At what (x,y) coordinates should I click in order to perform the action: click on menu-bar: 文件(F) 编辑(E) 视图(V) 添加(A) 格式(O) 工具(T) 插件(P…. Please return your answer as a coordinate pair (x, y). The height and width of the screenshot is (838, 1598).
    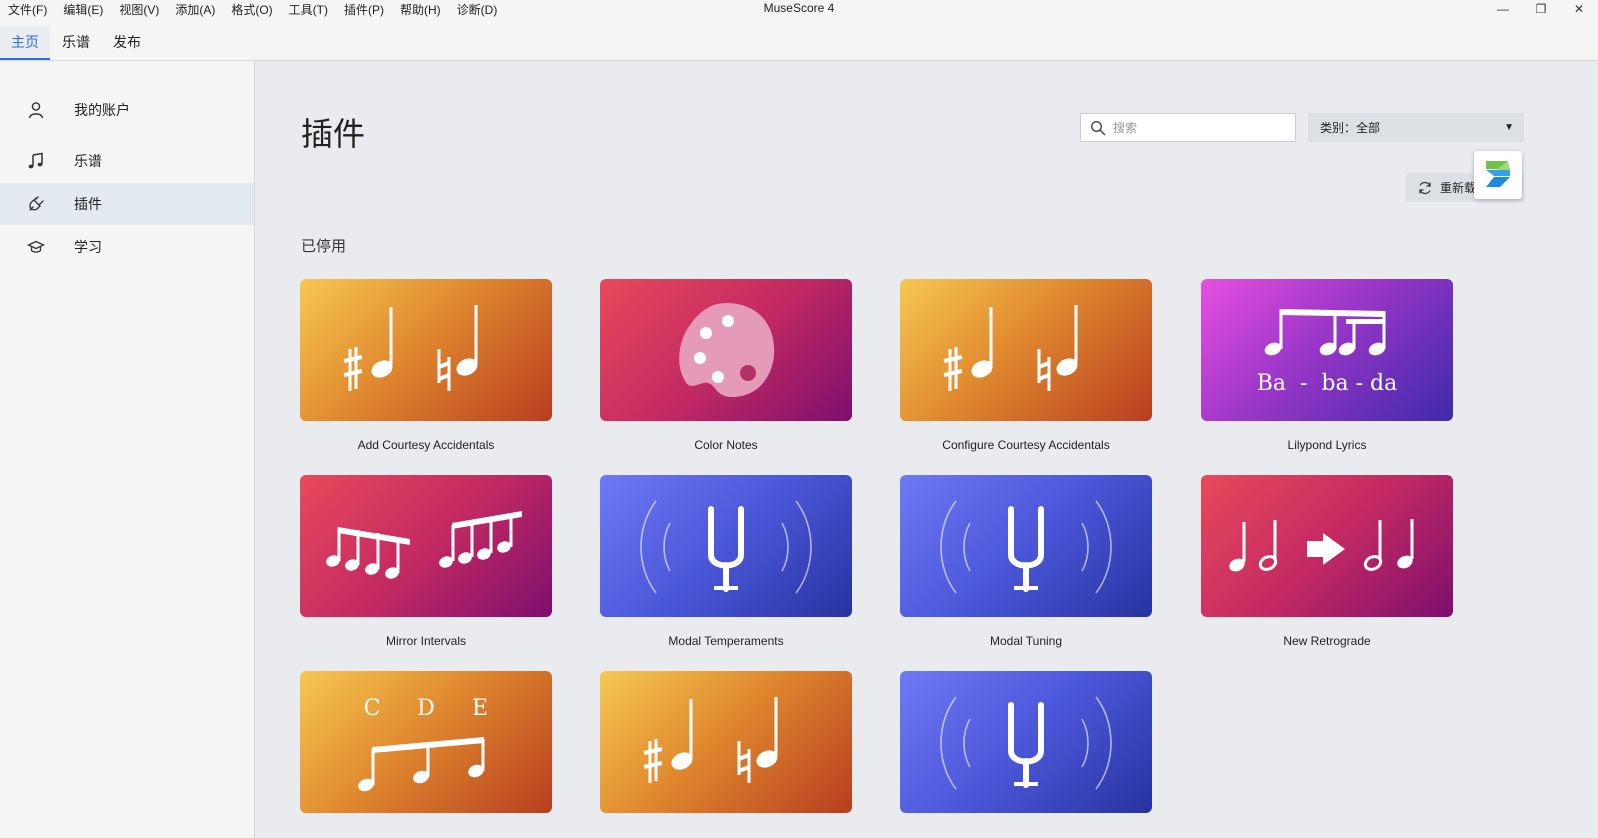
    Looking at the image, I should click on (252, 9).